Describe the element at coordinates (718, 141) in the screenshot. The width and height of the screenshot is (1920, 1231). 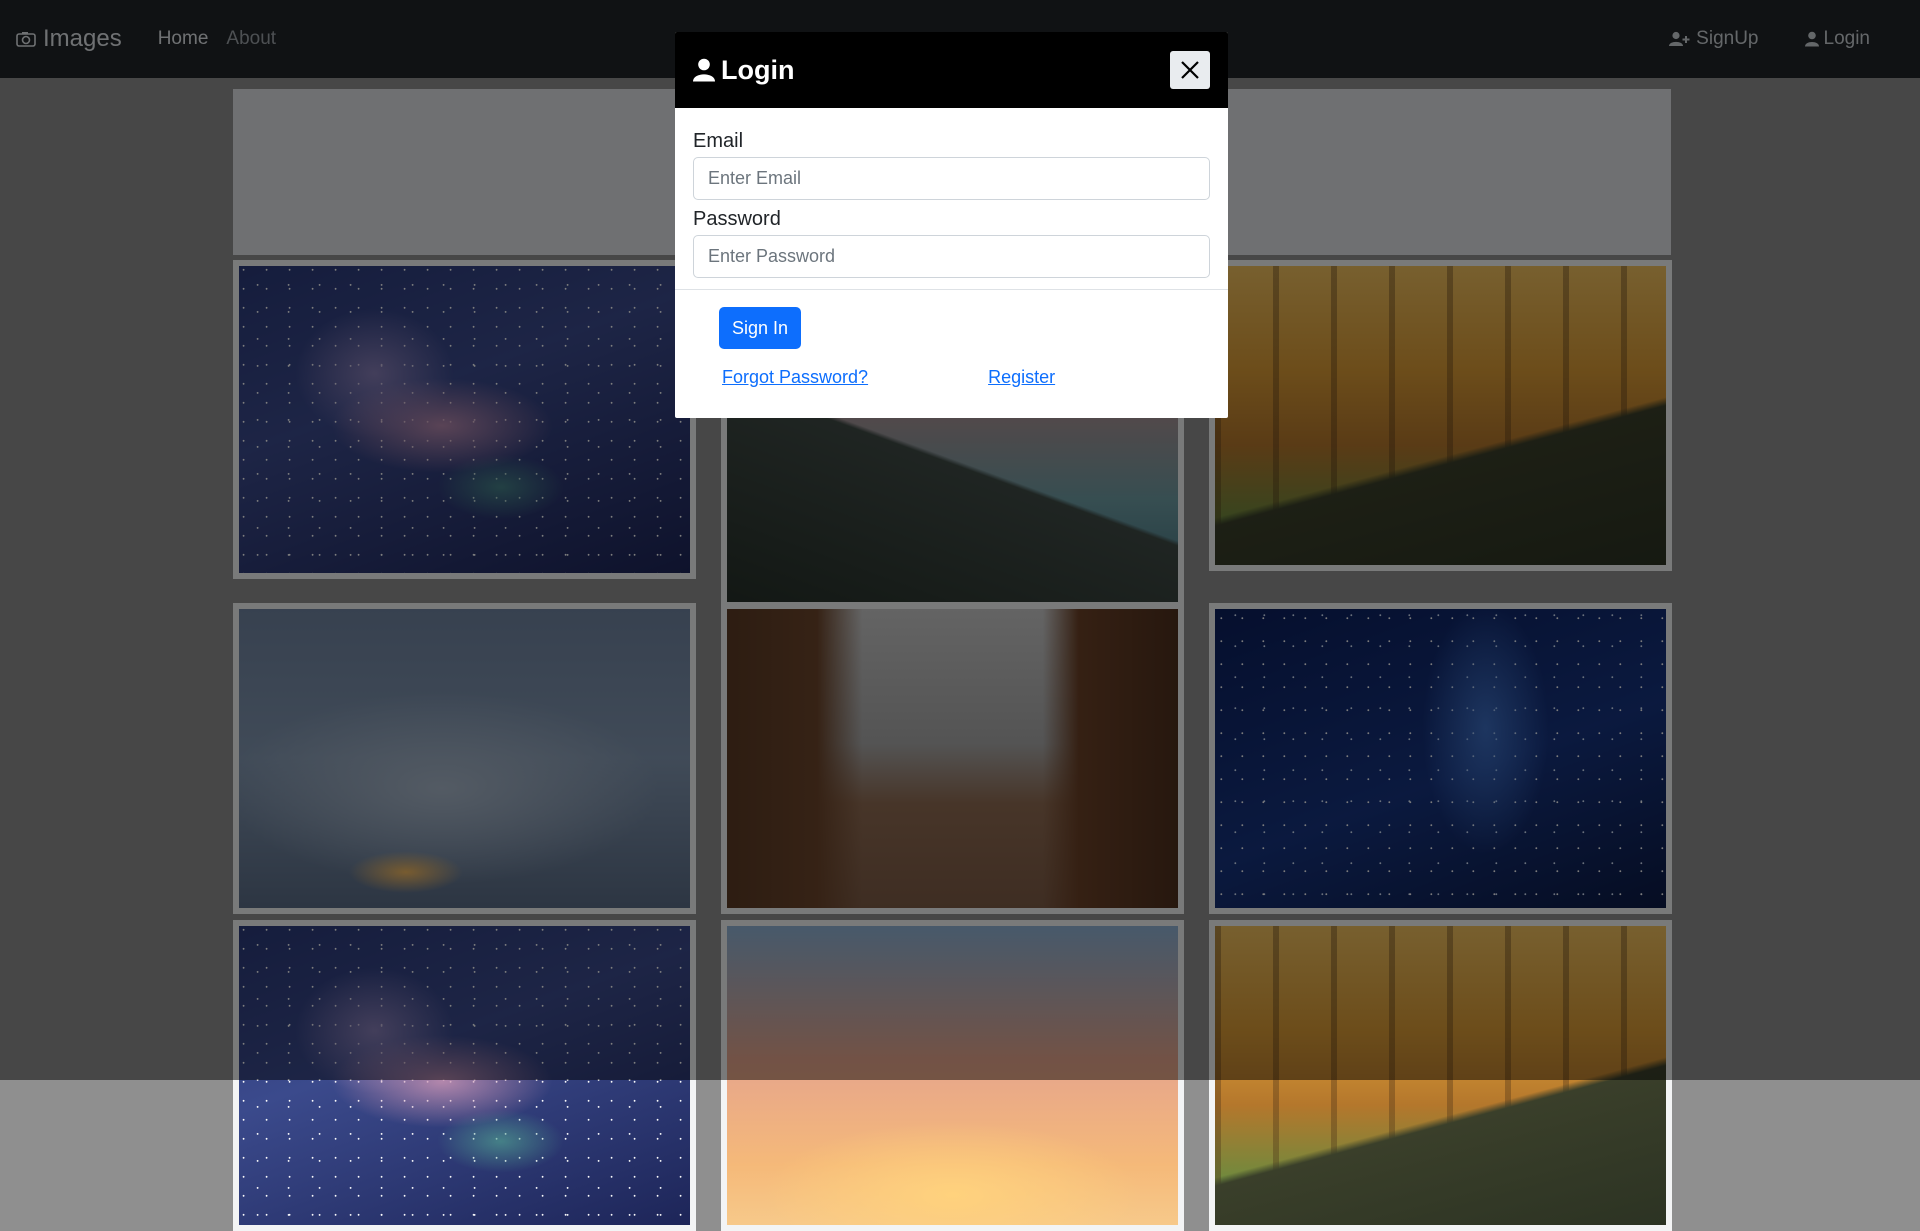
I see `email-label: Email` at that location.